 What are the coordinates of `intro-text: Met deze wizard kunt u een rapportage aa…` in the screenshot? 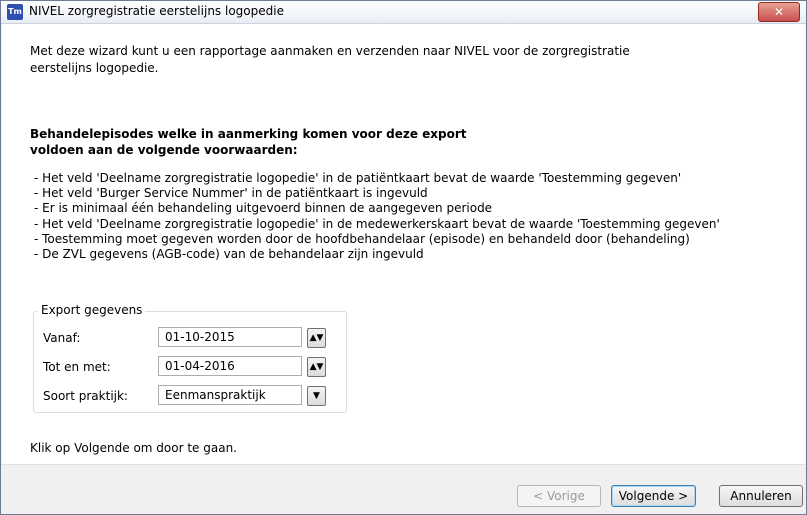 It's located at (330, 59).